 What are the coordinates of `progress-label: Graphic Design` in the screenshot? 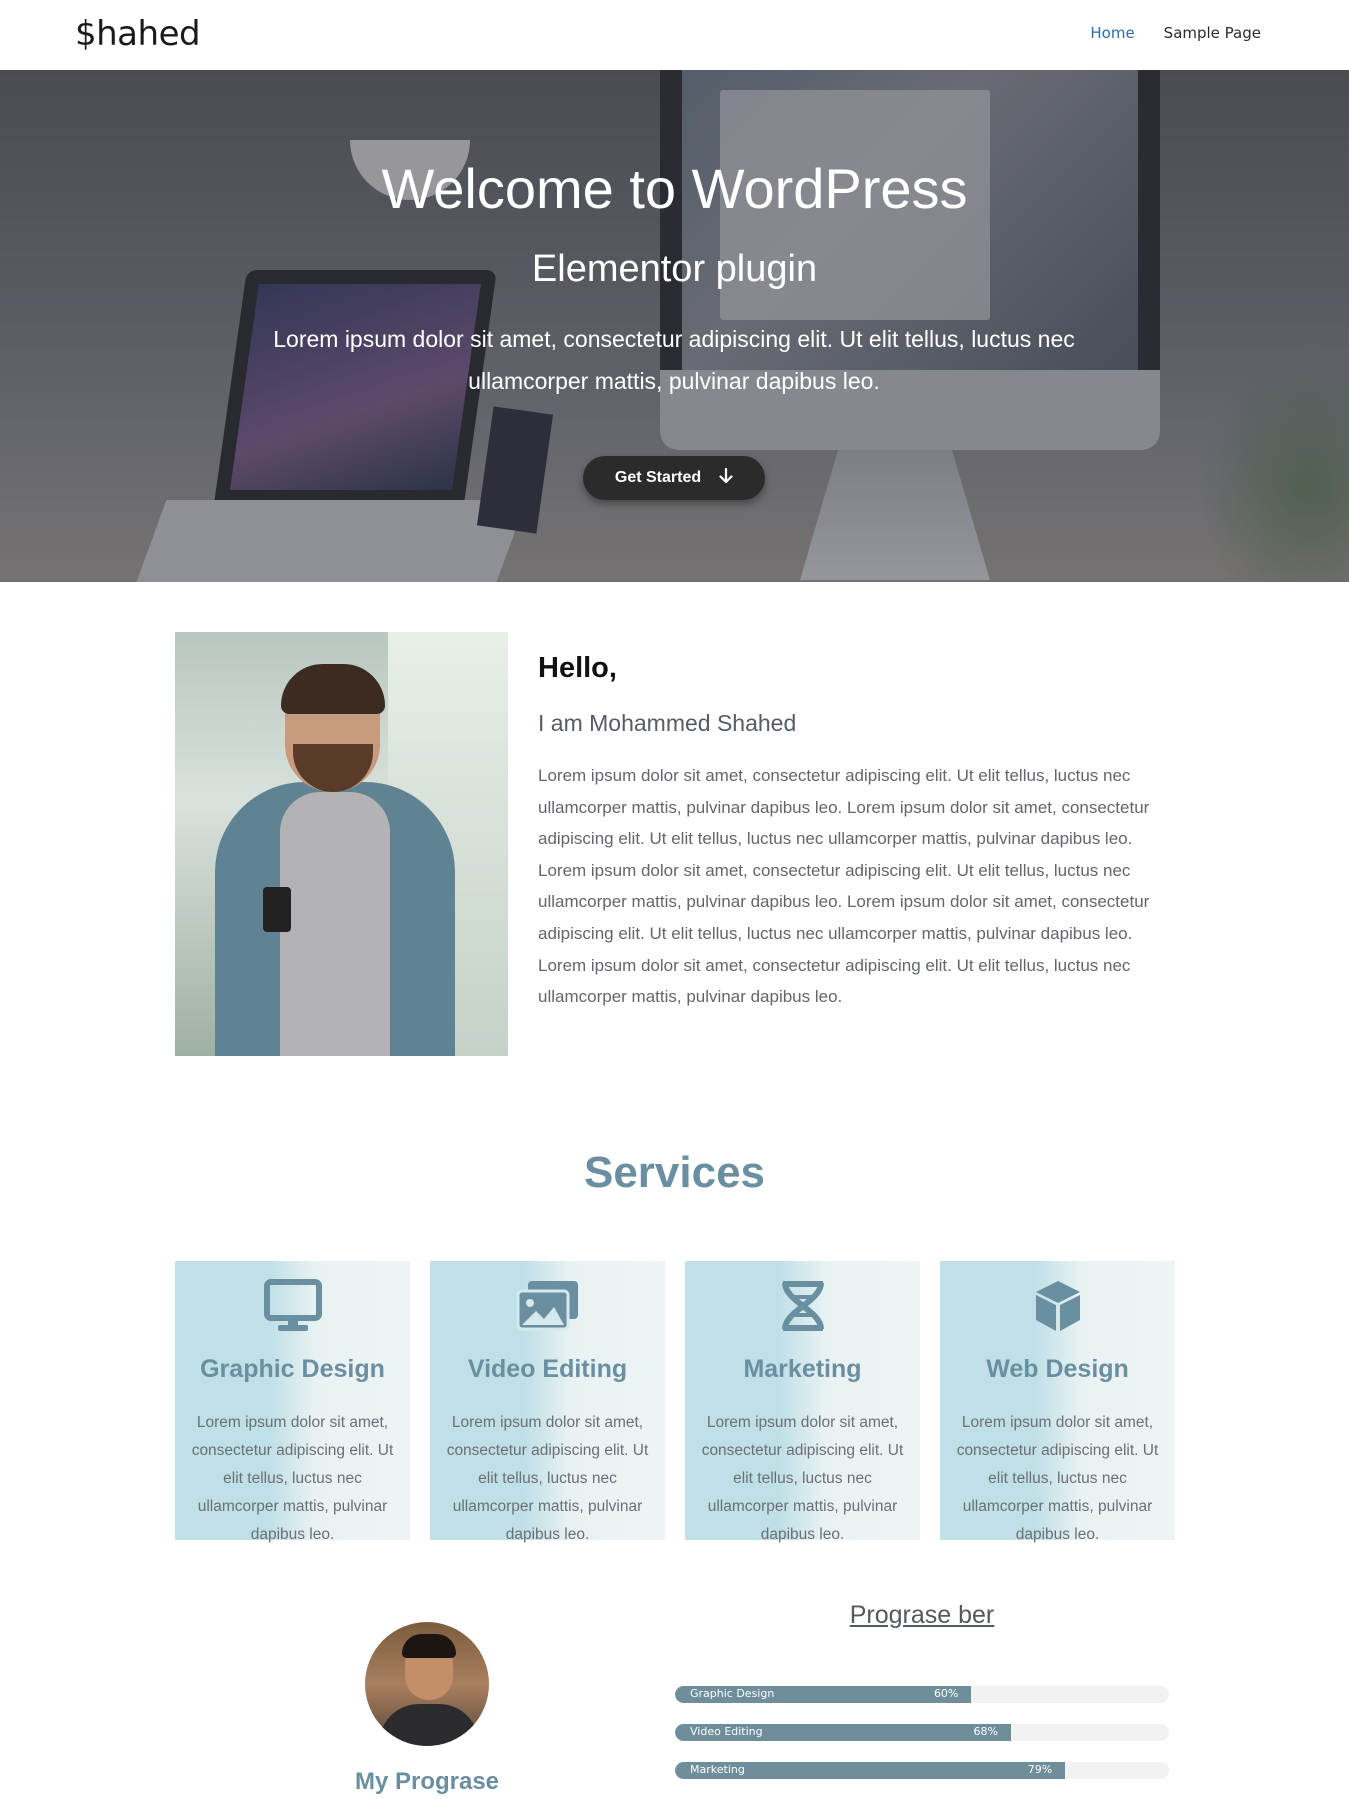 It's located at (732, 1693).